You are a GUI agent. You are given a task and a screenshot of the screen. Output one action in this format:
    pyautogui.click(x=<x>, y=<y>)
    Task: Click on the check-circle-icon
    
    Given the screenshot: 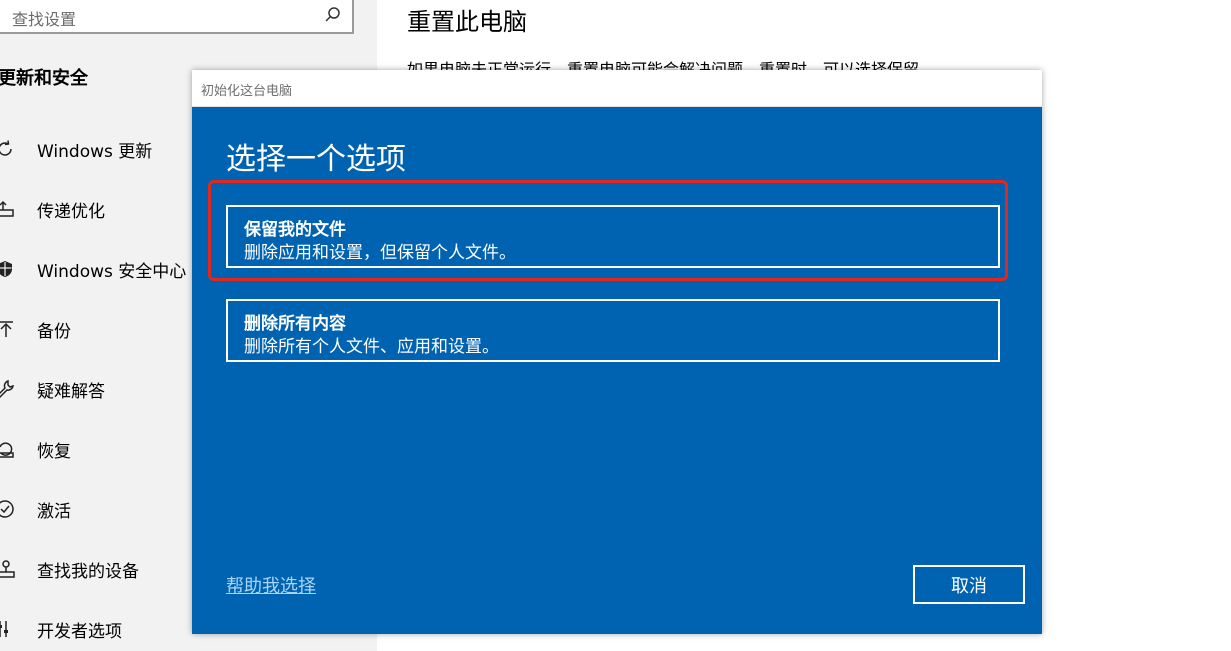 What is the action you would take?
    pyautogui.click(x=8, y=509)
    